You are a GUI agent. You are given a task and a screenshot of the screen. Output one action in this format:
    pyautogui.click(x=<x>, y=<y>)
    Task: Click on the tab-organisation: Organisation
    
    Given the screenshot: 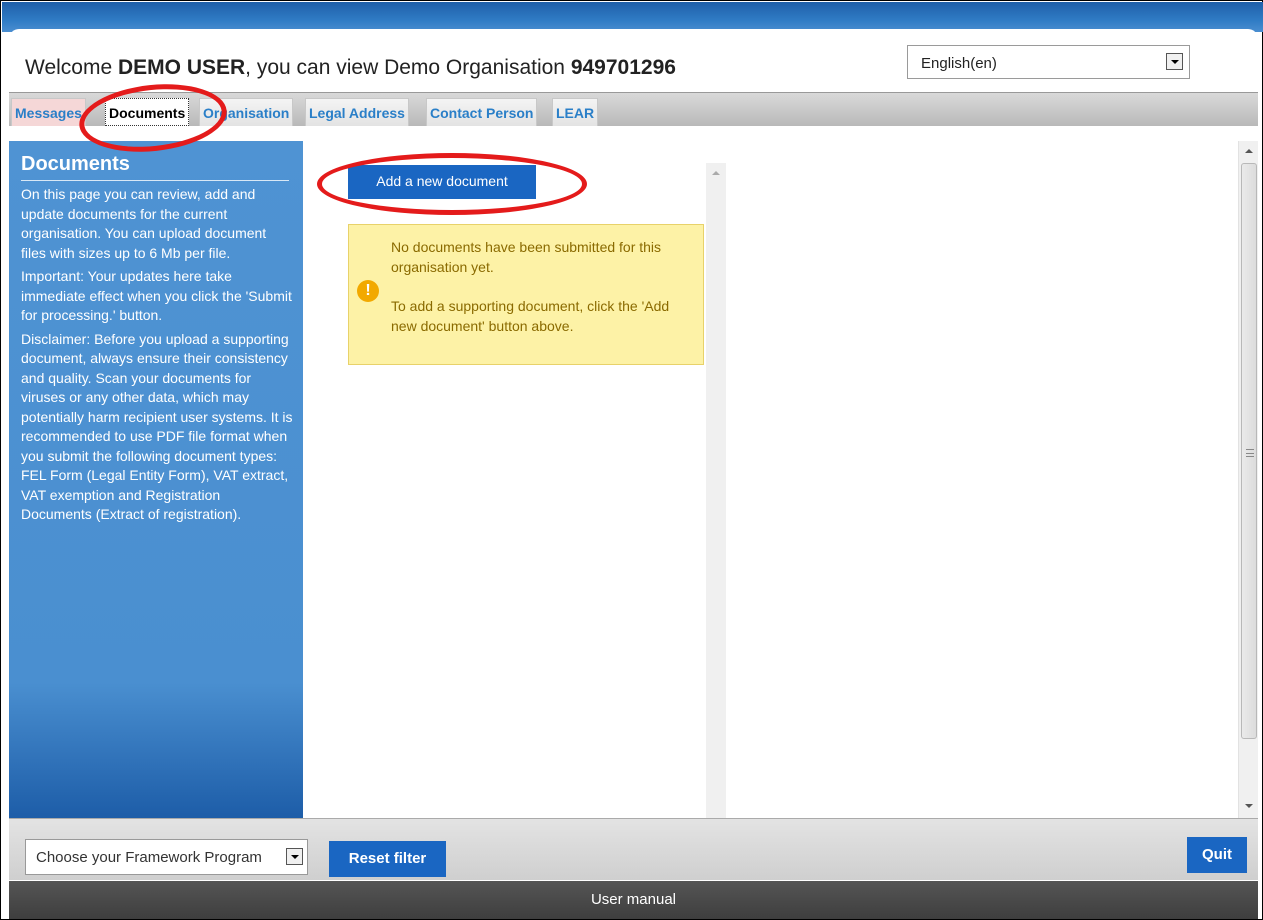 What is the action you would take?
    pyautogui.click(x=246, y=112)
    